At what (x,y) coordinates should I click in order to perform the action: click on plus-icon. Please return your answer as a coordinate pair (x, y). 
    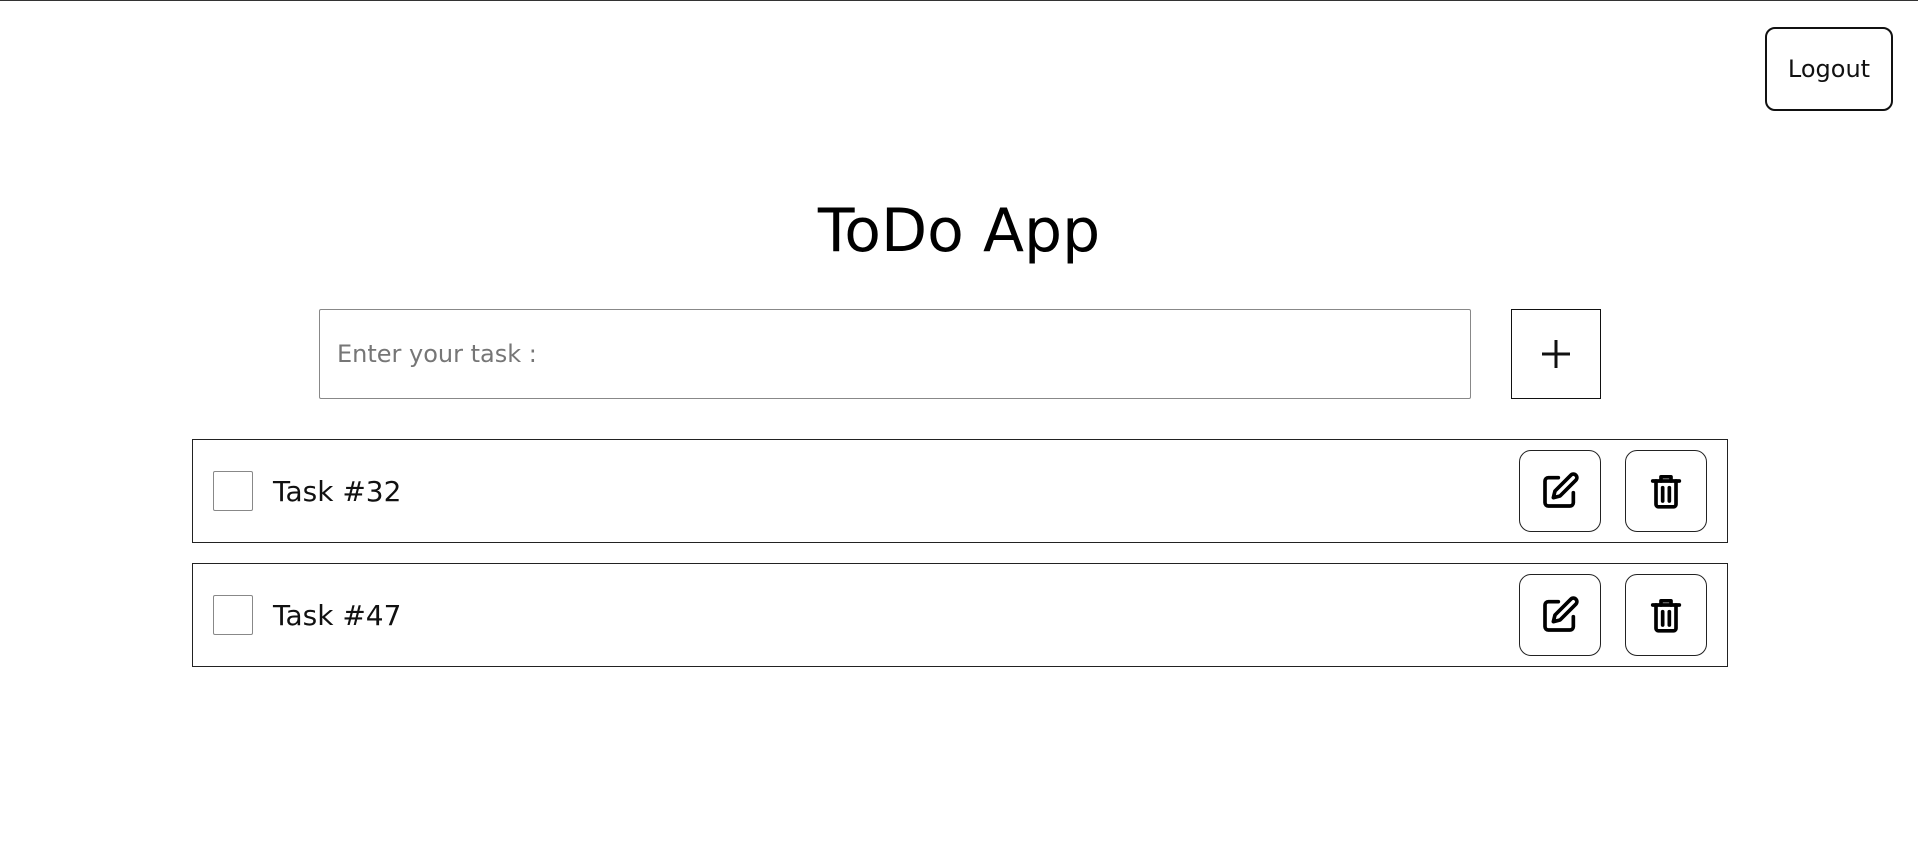
    Looking at the image, I should click on (1556, 354).